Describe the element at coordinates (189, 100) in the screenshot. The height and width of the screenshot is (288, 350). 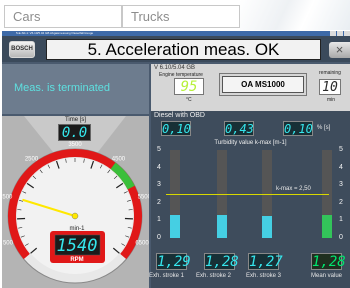
I see `engine-temp-unit: °C` at that location.